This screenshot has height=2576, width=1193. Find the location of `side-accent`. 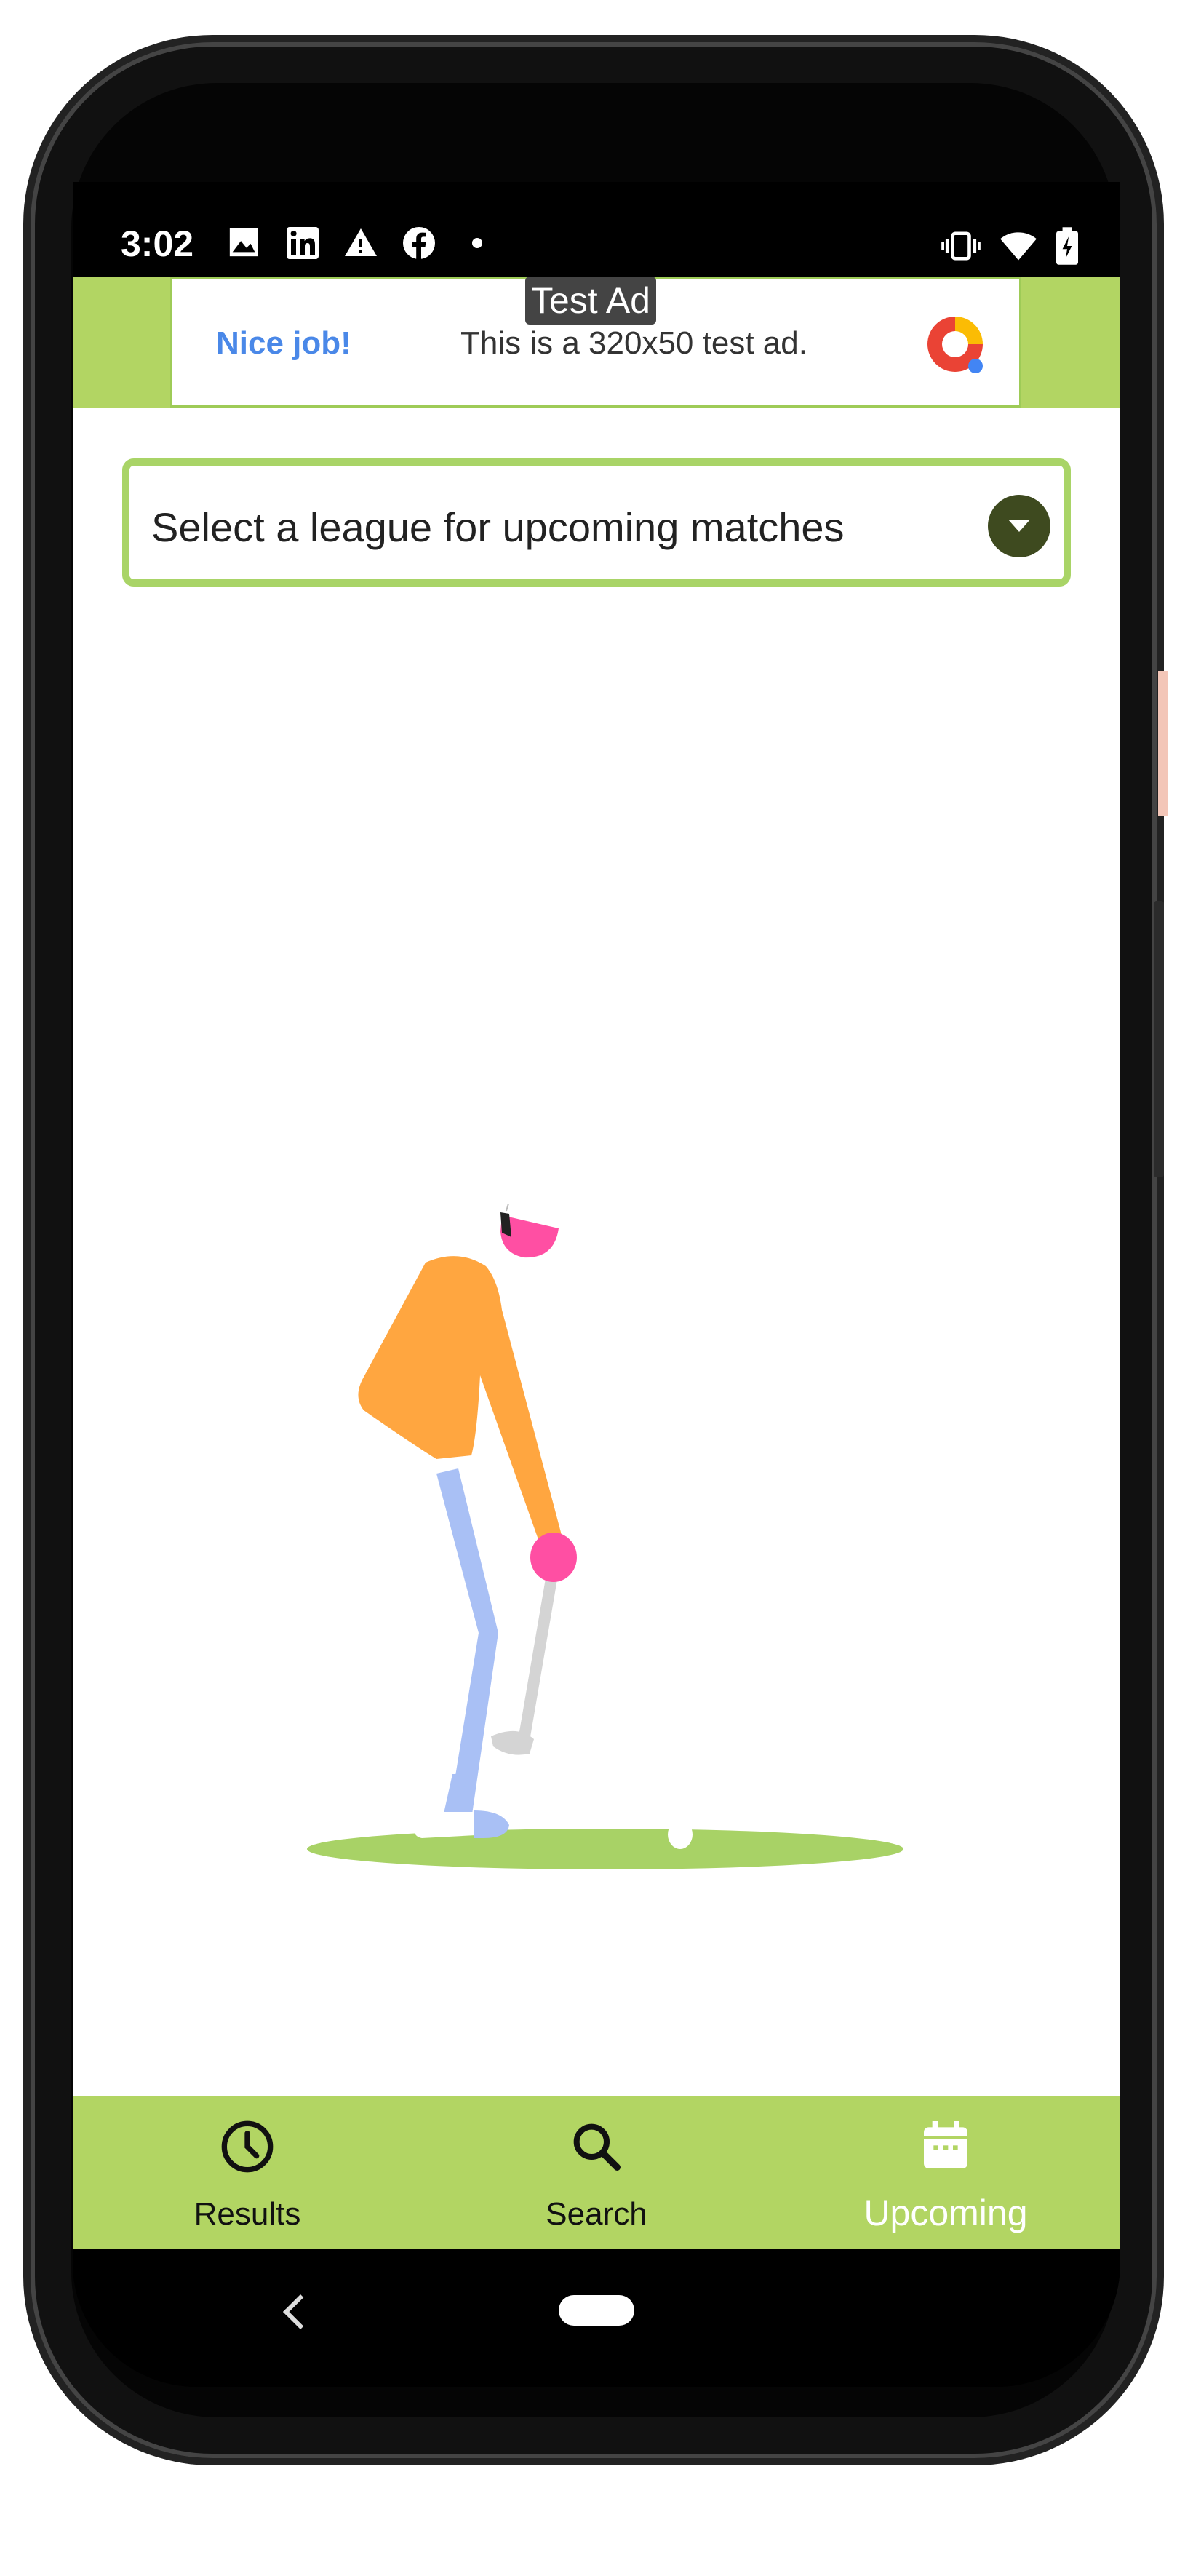

side-accent is located at coordinates (1163, 743).